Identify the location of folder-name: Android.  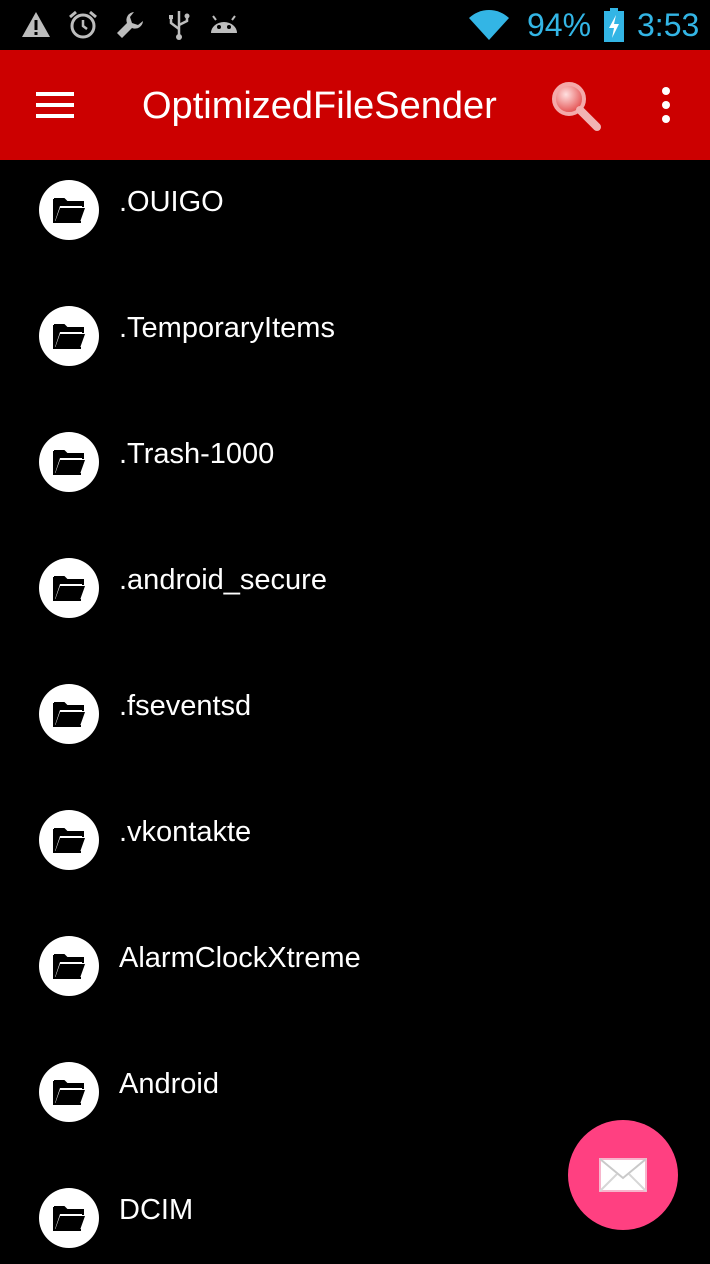
(169, 1084).